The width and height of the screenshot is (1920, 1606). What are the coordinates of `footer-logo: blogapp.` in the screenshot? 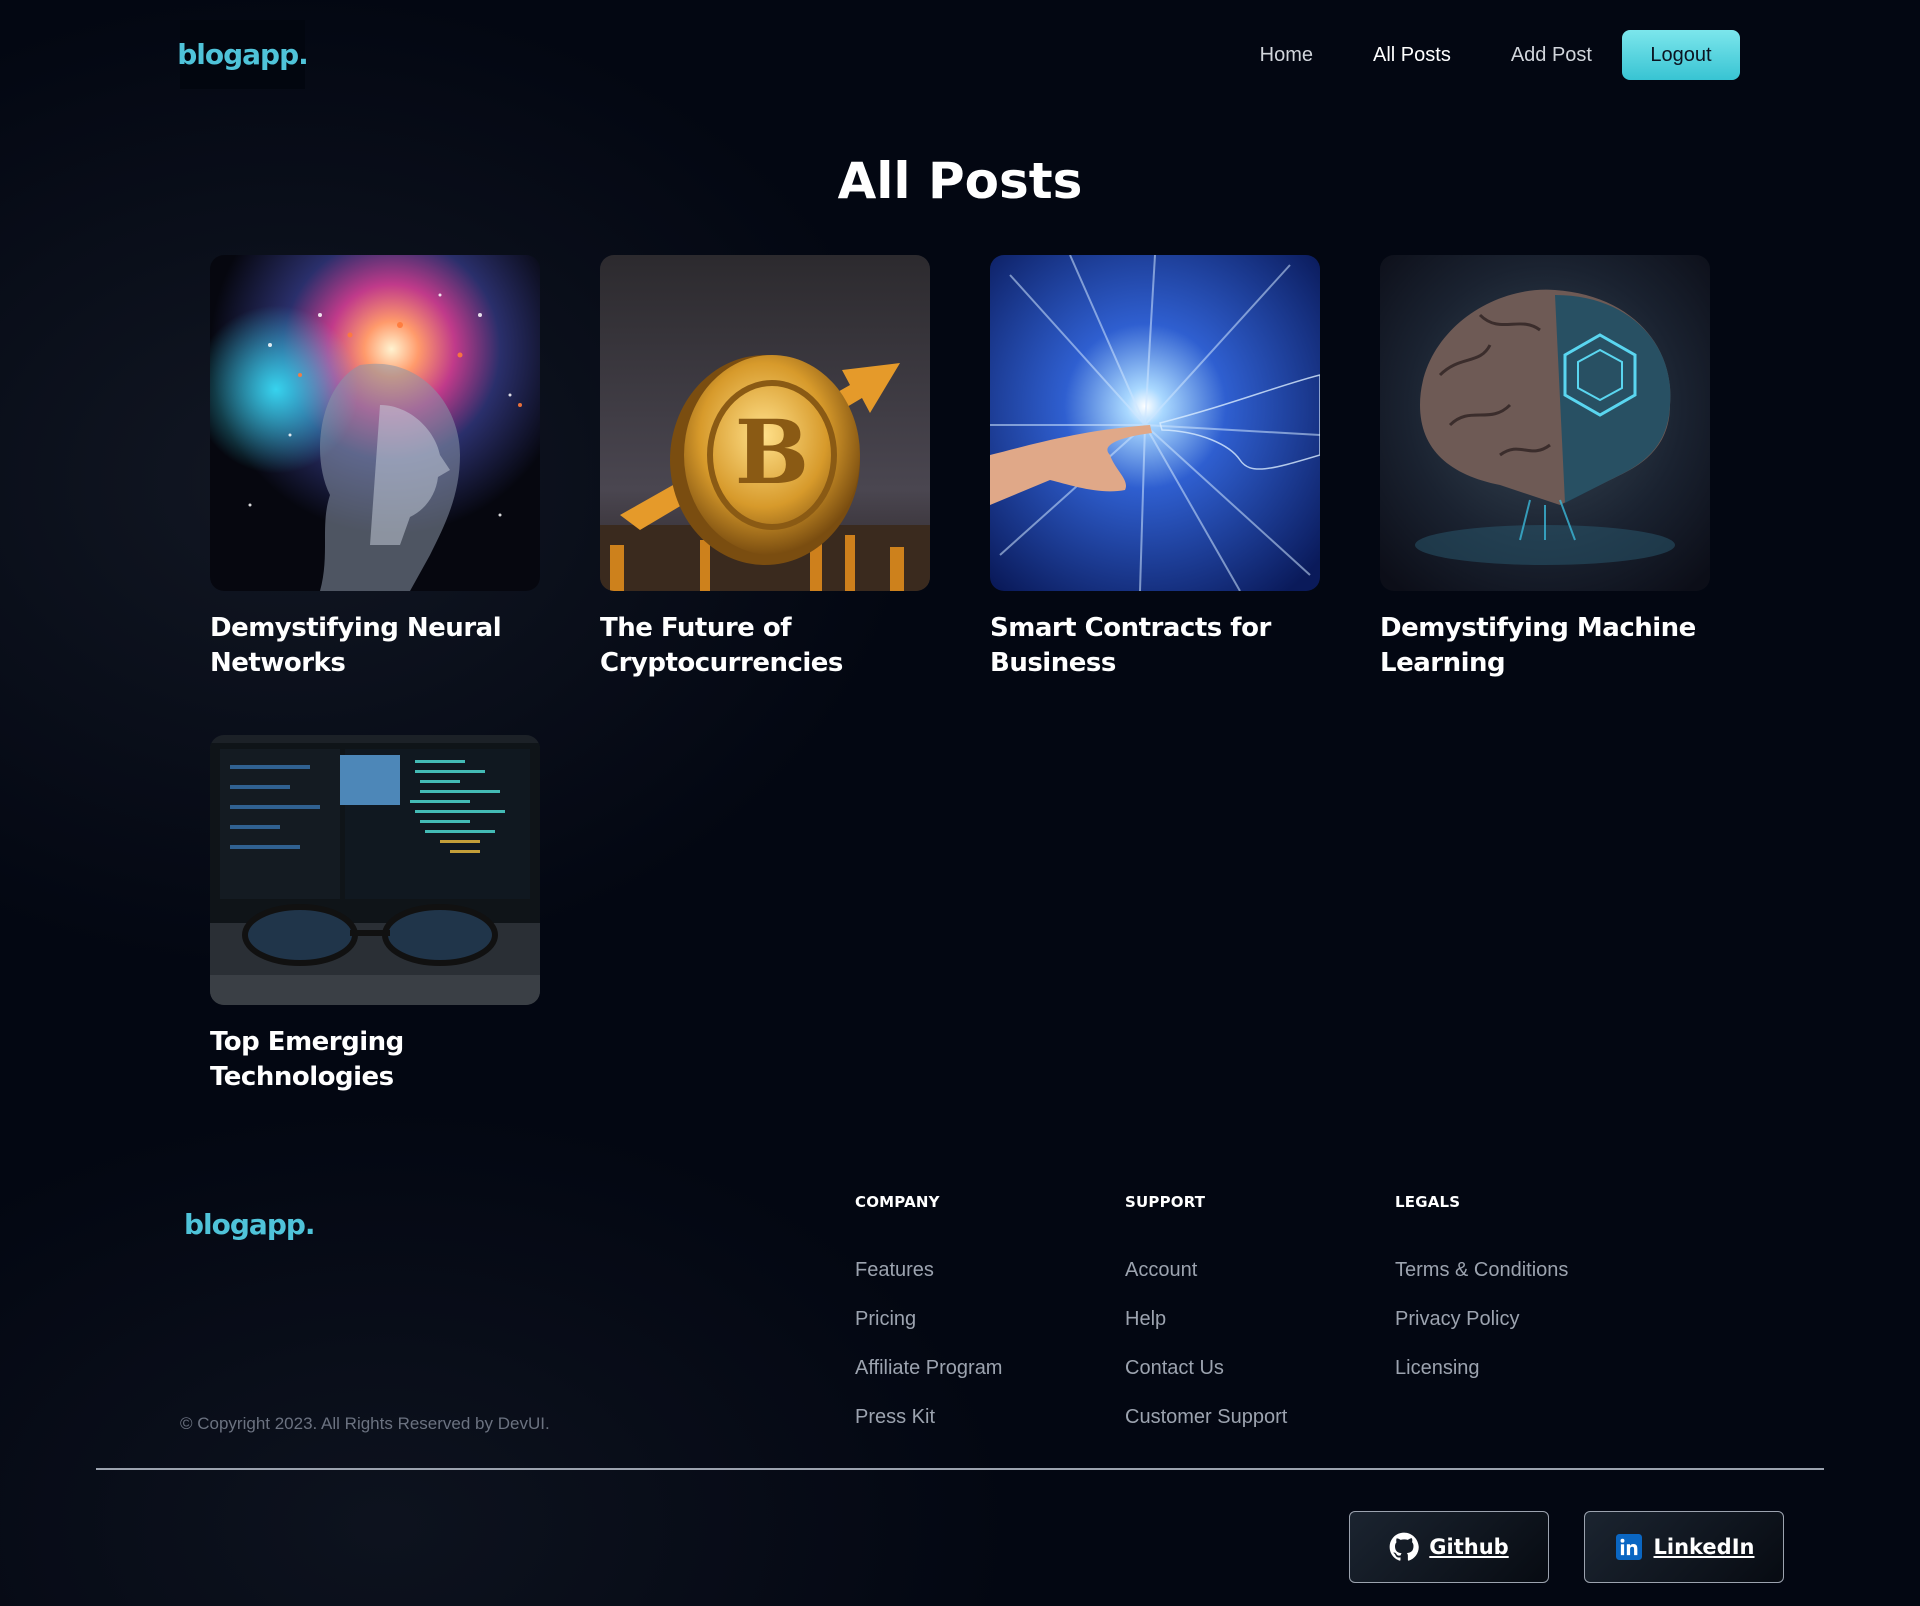 It's located at (250, 1224).